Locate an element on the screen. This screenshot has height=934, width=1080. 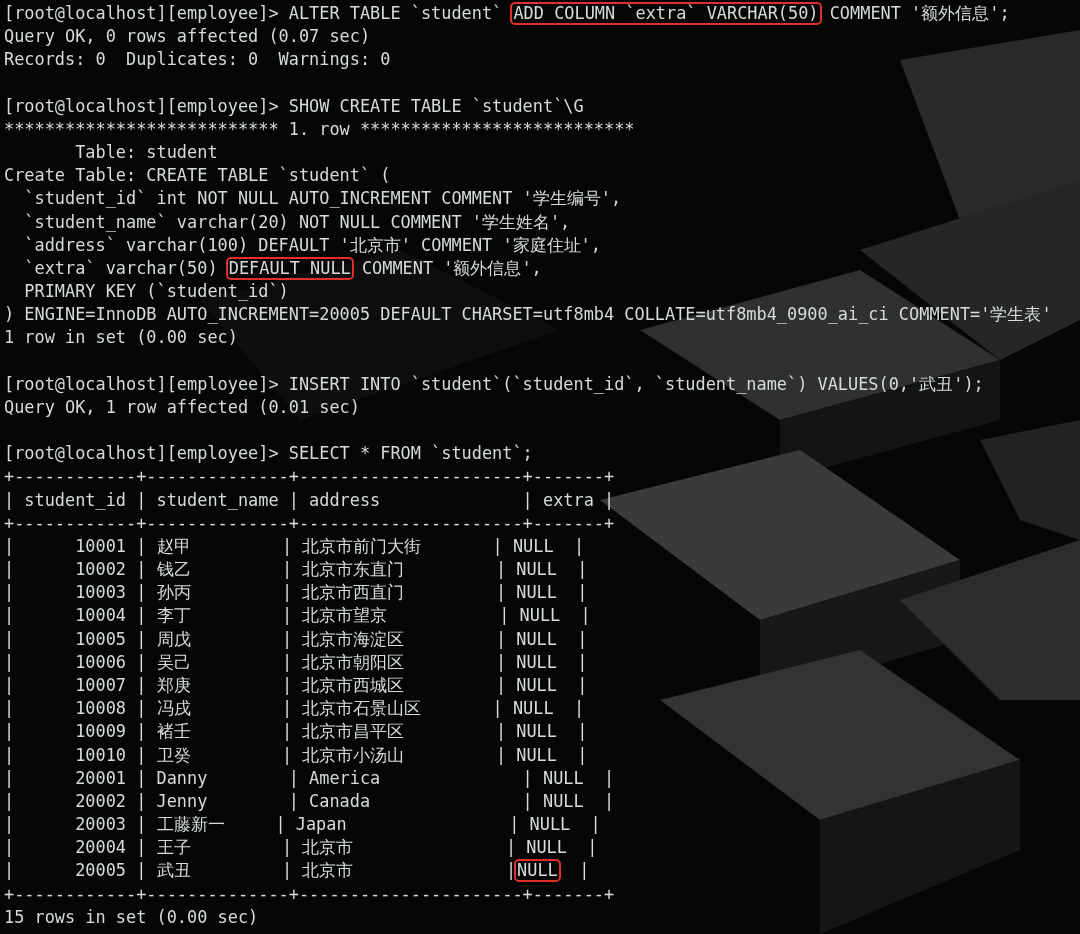
terminal-line: | 10010 | 卫癸 | 北京市小汤山 | NULL | is located at coordinates (296, 755).